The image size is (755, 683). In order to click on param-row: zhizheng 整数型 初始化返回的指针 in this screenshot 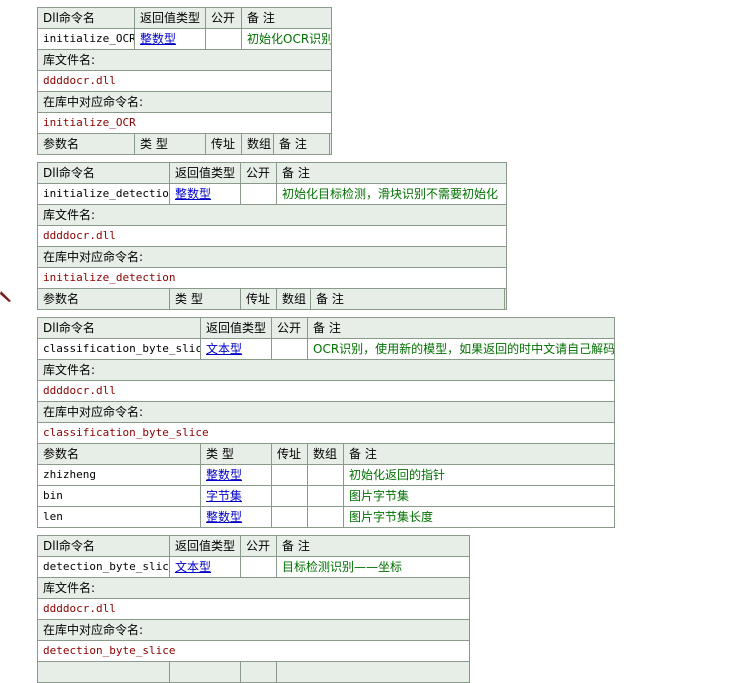, I will do `click(326, 475)`.